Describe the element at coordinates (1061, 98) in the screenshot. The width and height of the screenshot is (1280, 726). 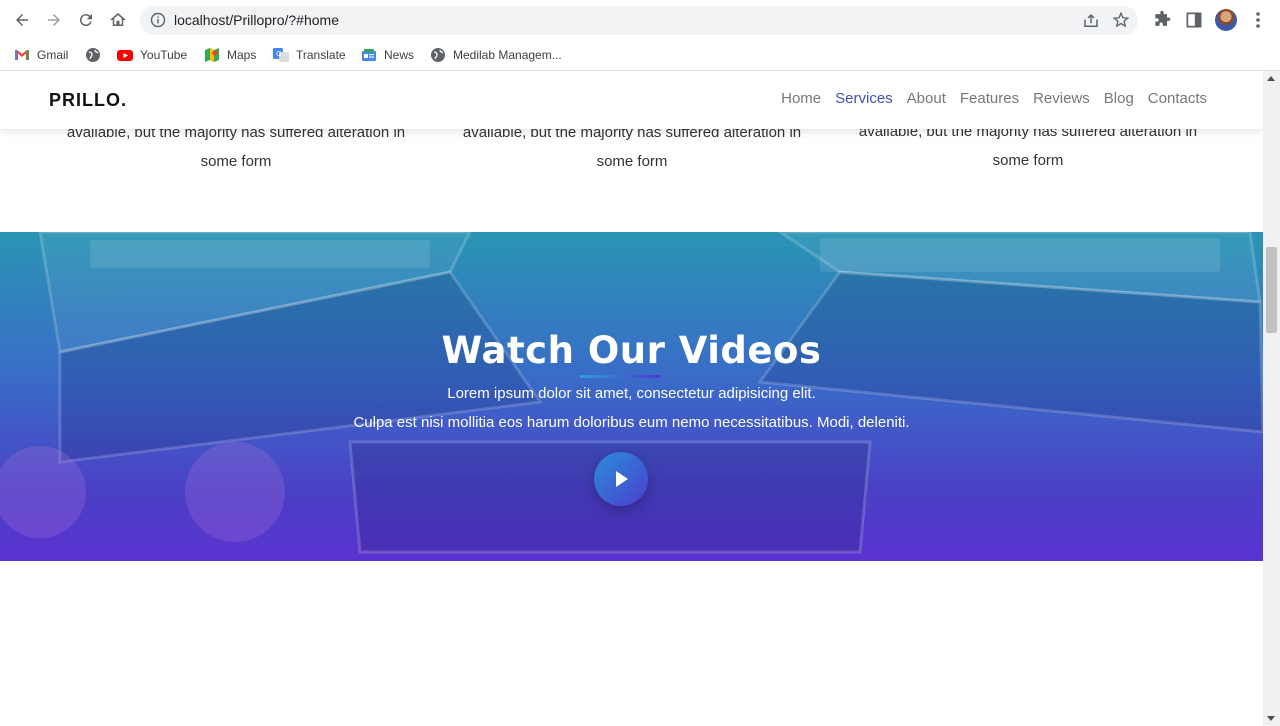
I see `nav-reviews: Reviews` at that location.